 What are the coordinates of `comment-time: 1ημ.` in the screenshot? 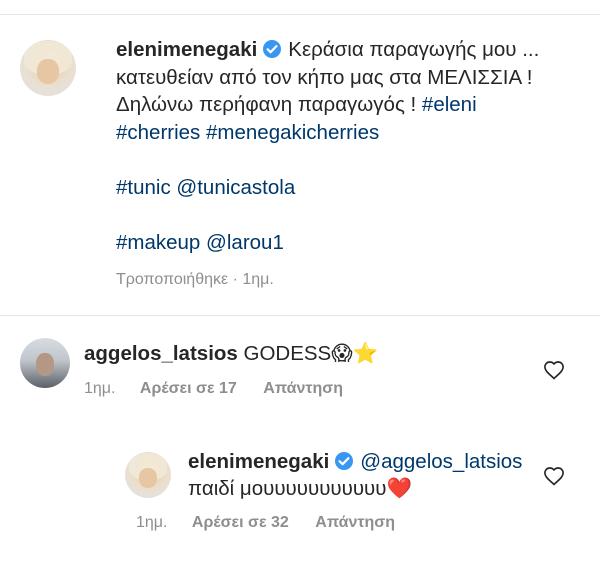 It's located at (100, 388).